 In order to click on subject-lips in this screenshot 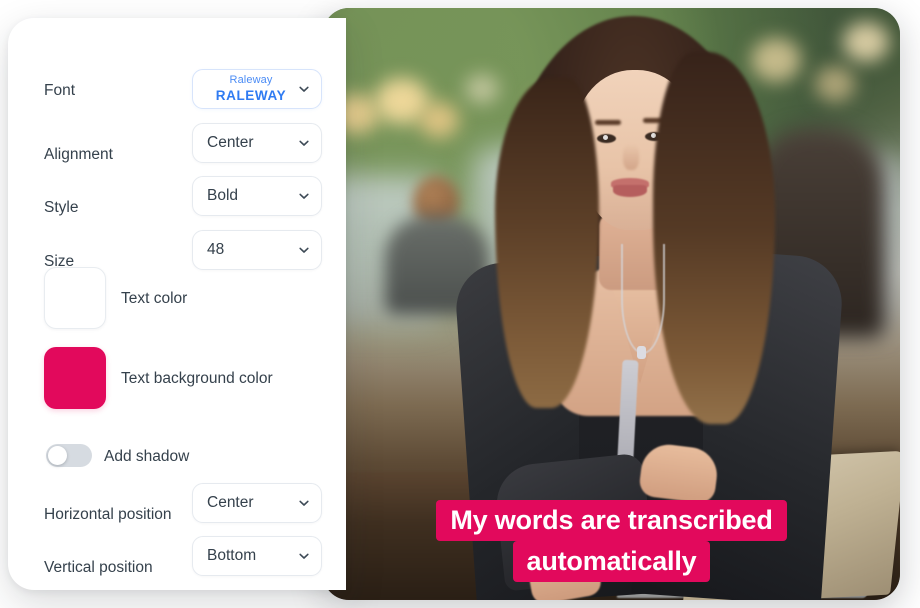, I will do `click(630, 191)`.